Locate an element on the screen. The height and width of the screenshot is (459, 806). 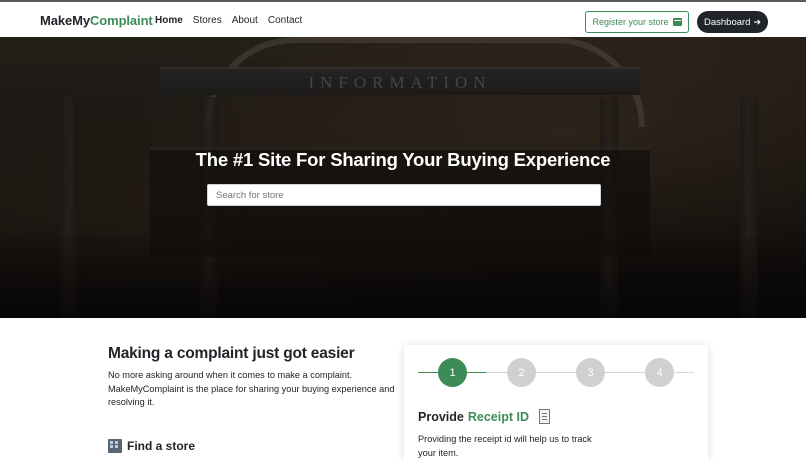
find-store-heading: Find a store is located at coordinates (151, 446).